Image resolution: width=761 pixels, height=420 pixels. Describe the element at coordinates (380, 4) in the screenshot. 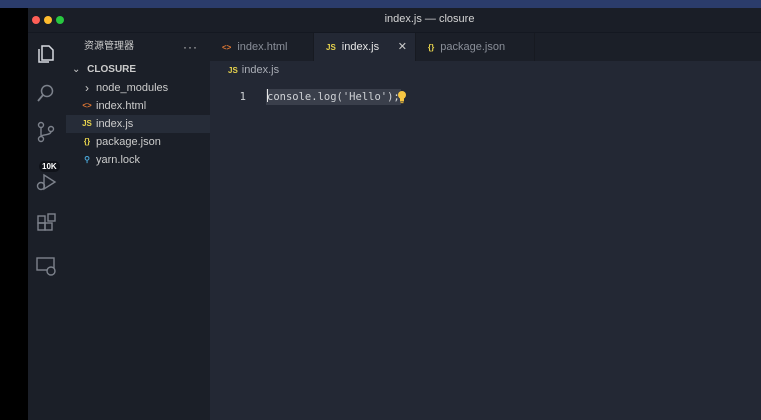

I see `mac-menu-bar` at that location.